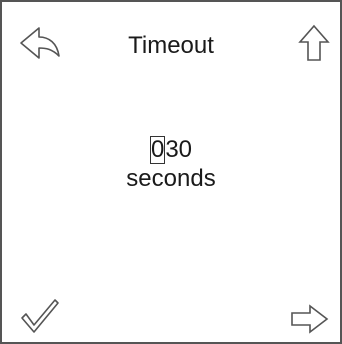 Image resolution: width=342 pixels, height=344 pixels. What do you see at coordinates (185, 150) in the screenshot?
I see `digit-ones: 0` at bounding box center [185, 150].